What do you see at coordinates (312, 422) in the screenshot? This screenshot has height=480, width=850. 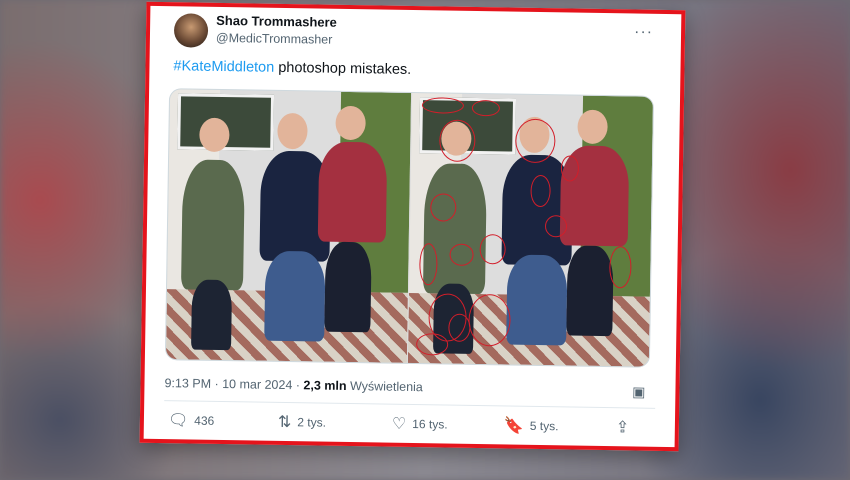 I see `retweet-count: 2 tys.` at bounding box center [312, 422].